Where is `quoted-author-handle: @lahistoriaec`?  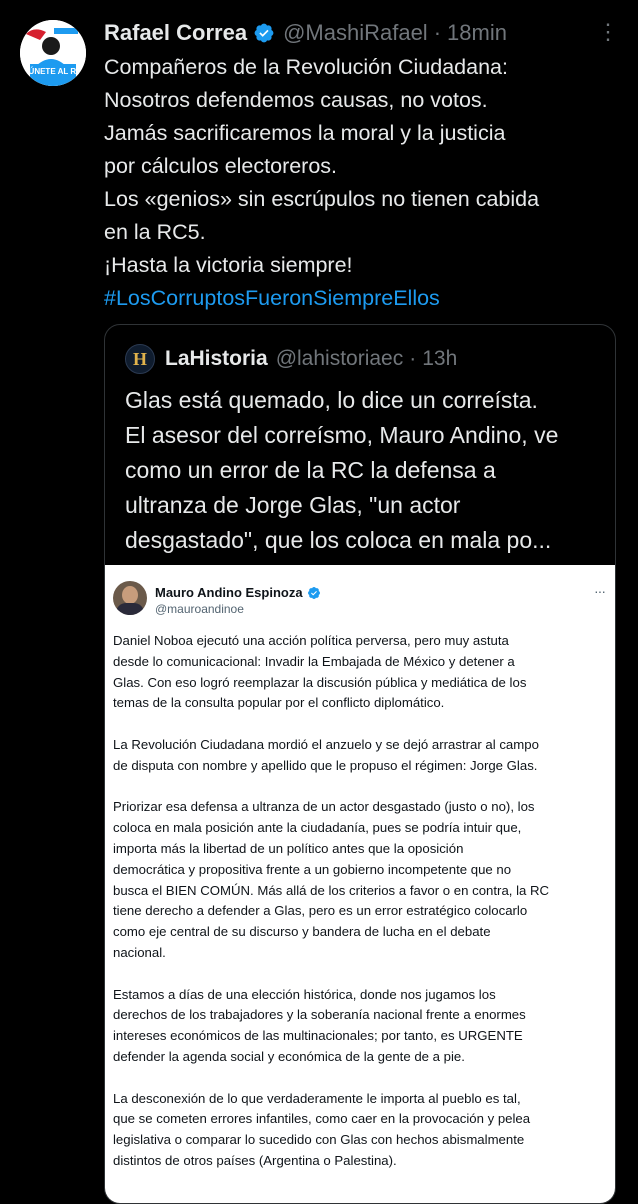 quoted-author-handle: @lahistoriaec is located at coordinates (340, 359).